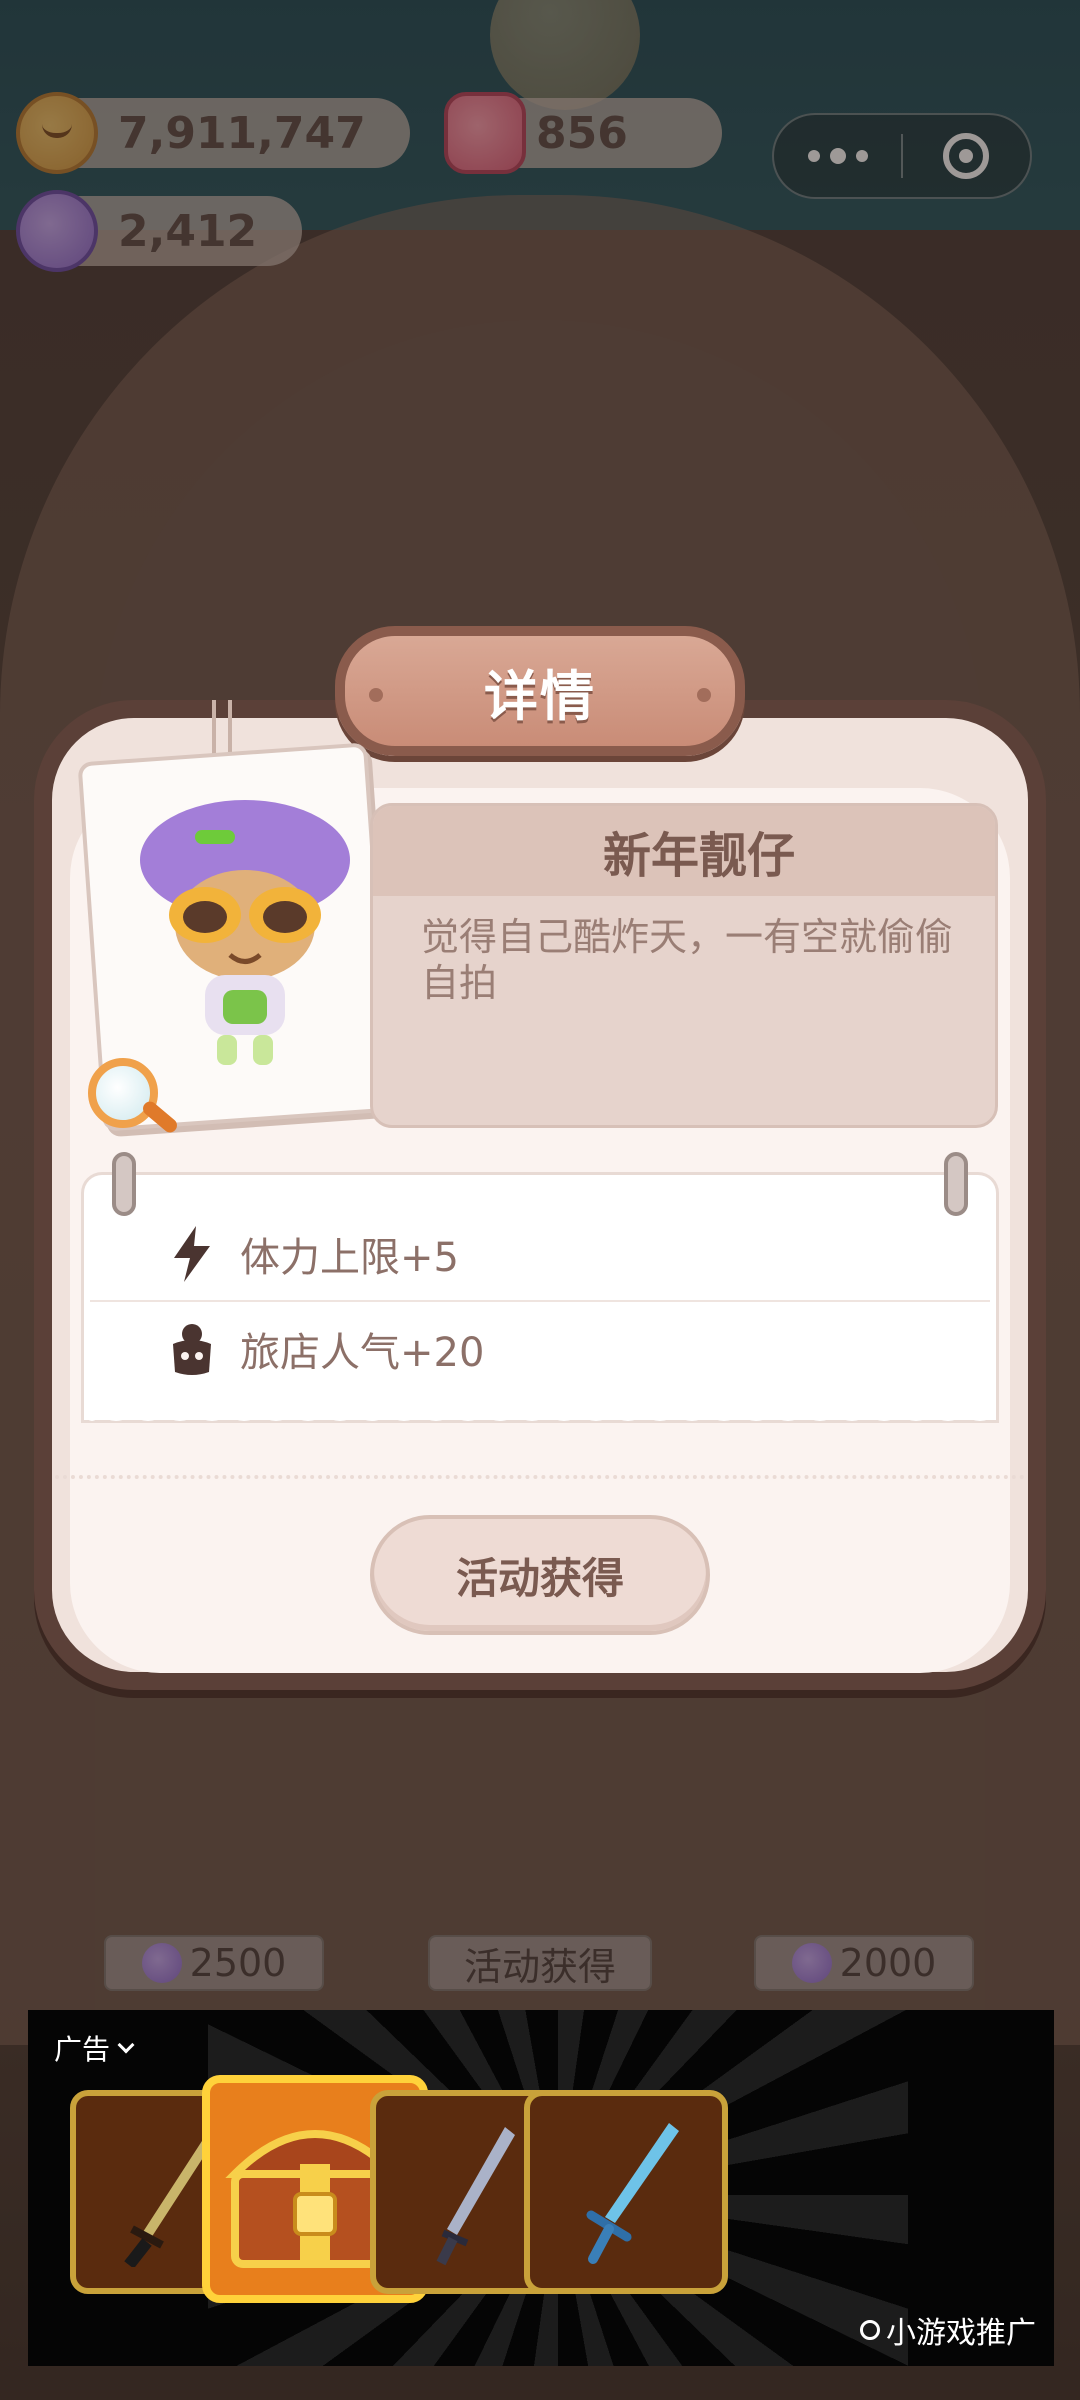 The width and height of the screenshot is (1080, 2400). Describe the element at coordinates (870, 2330) in the screenshot. I see `link-icon` at that location.